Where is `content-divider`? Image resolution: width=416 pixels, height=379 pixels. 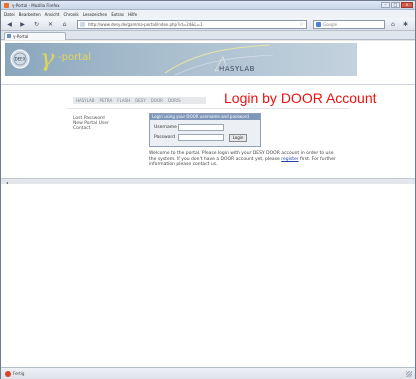
content-divider is located at coordinates (208, 108).